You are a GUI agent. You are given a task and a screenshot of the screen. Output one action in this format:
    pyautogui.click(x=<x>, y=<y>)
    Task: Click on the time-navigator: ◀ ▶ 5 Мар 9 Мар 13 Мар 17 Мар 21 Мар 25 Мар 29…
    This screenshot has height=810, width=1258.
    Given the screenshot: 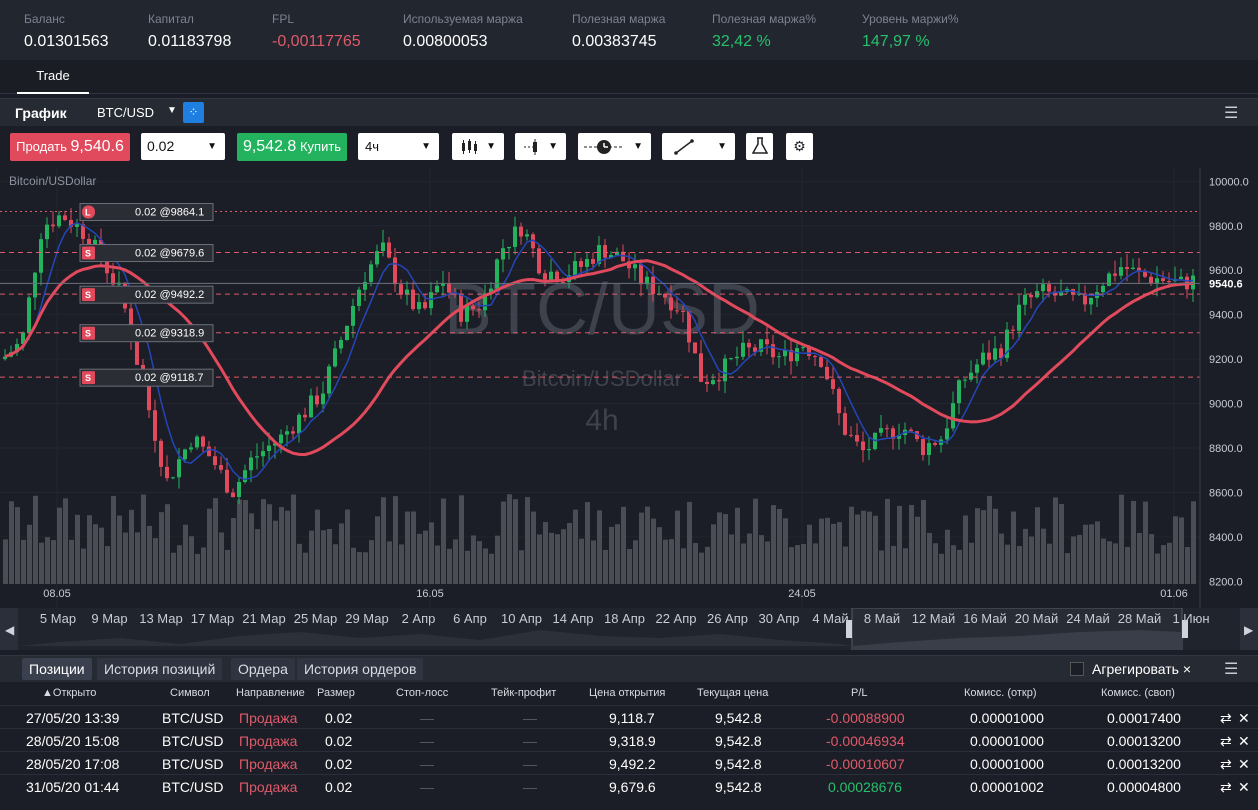 What is the action you would take?
    pyautogui.click(x=629, y=629)
    